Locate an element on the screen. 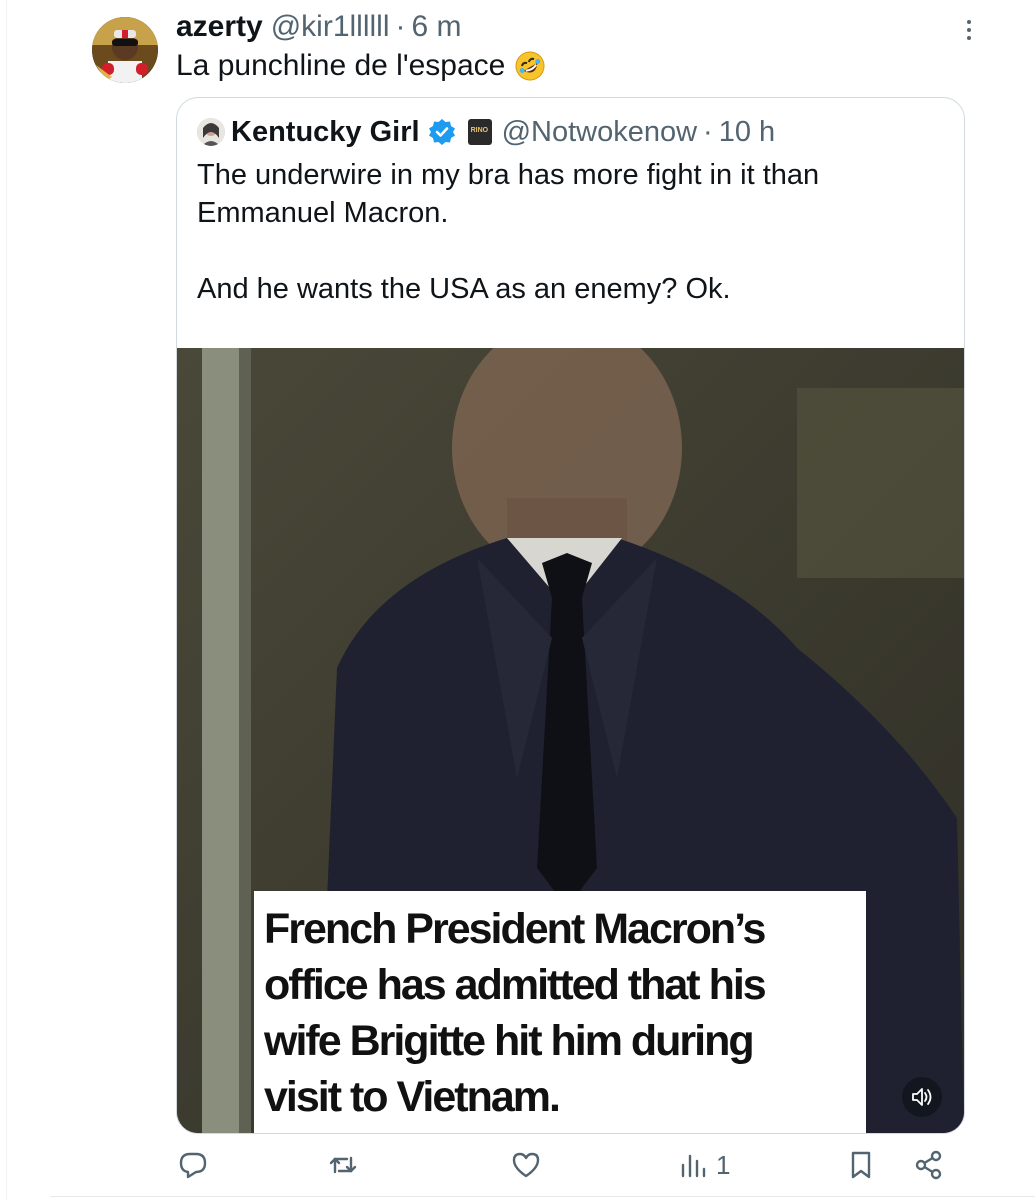 The height and width of the screenshot is (1200, 1035). like-icon is located at coordinates (526, 1165).